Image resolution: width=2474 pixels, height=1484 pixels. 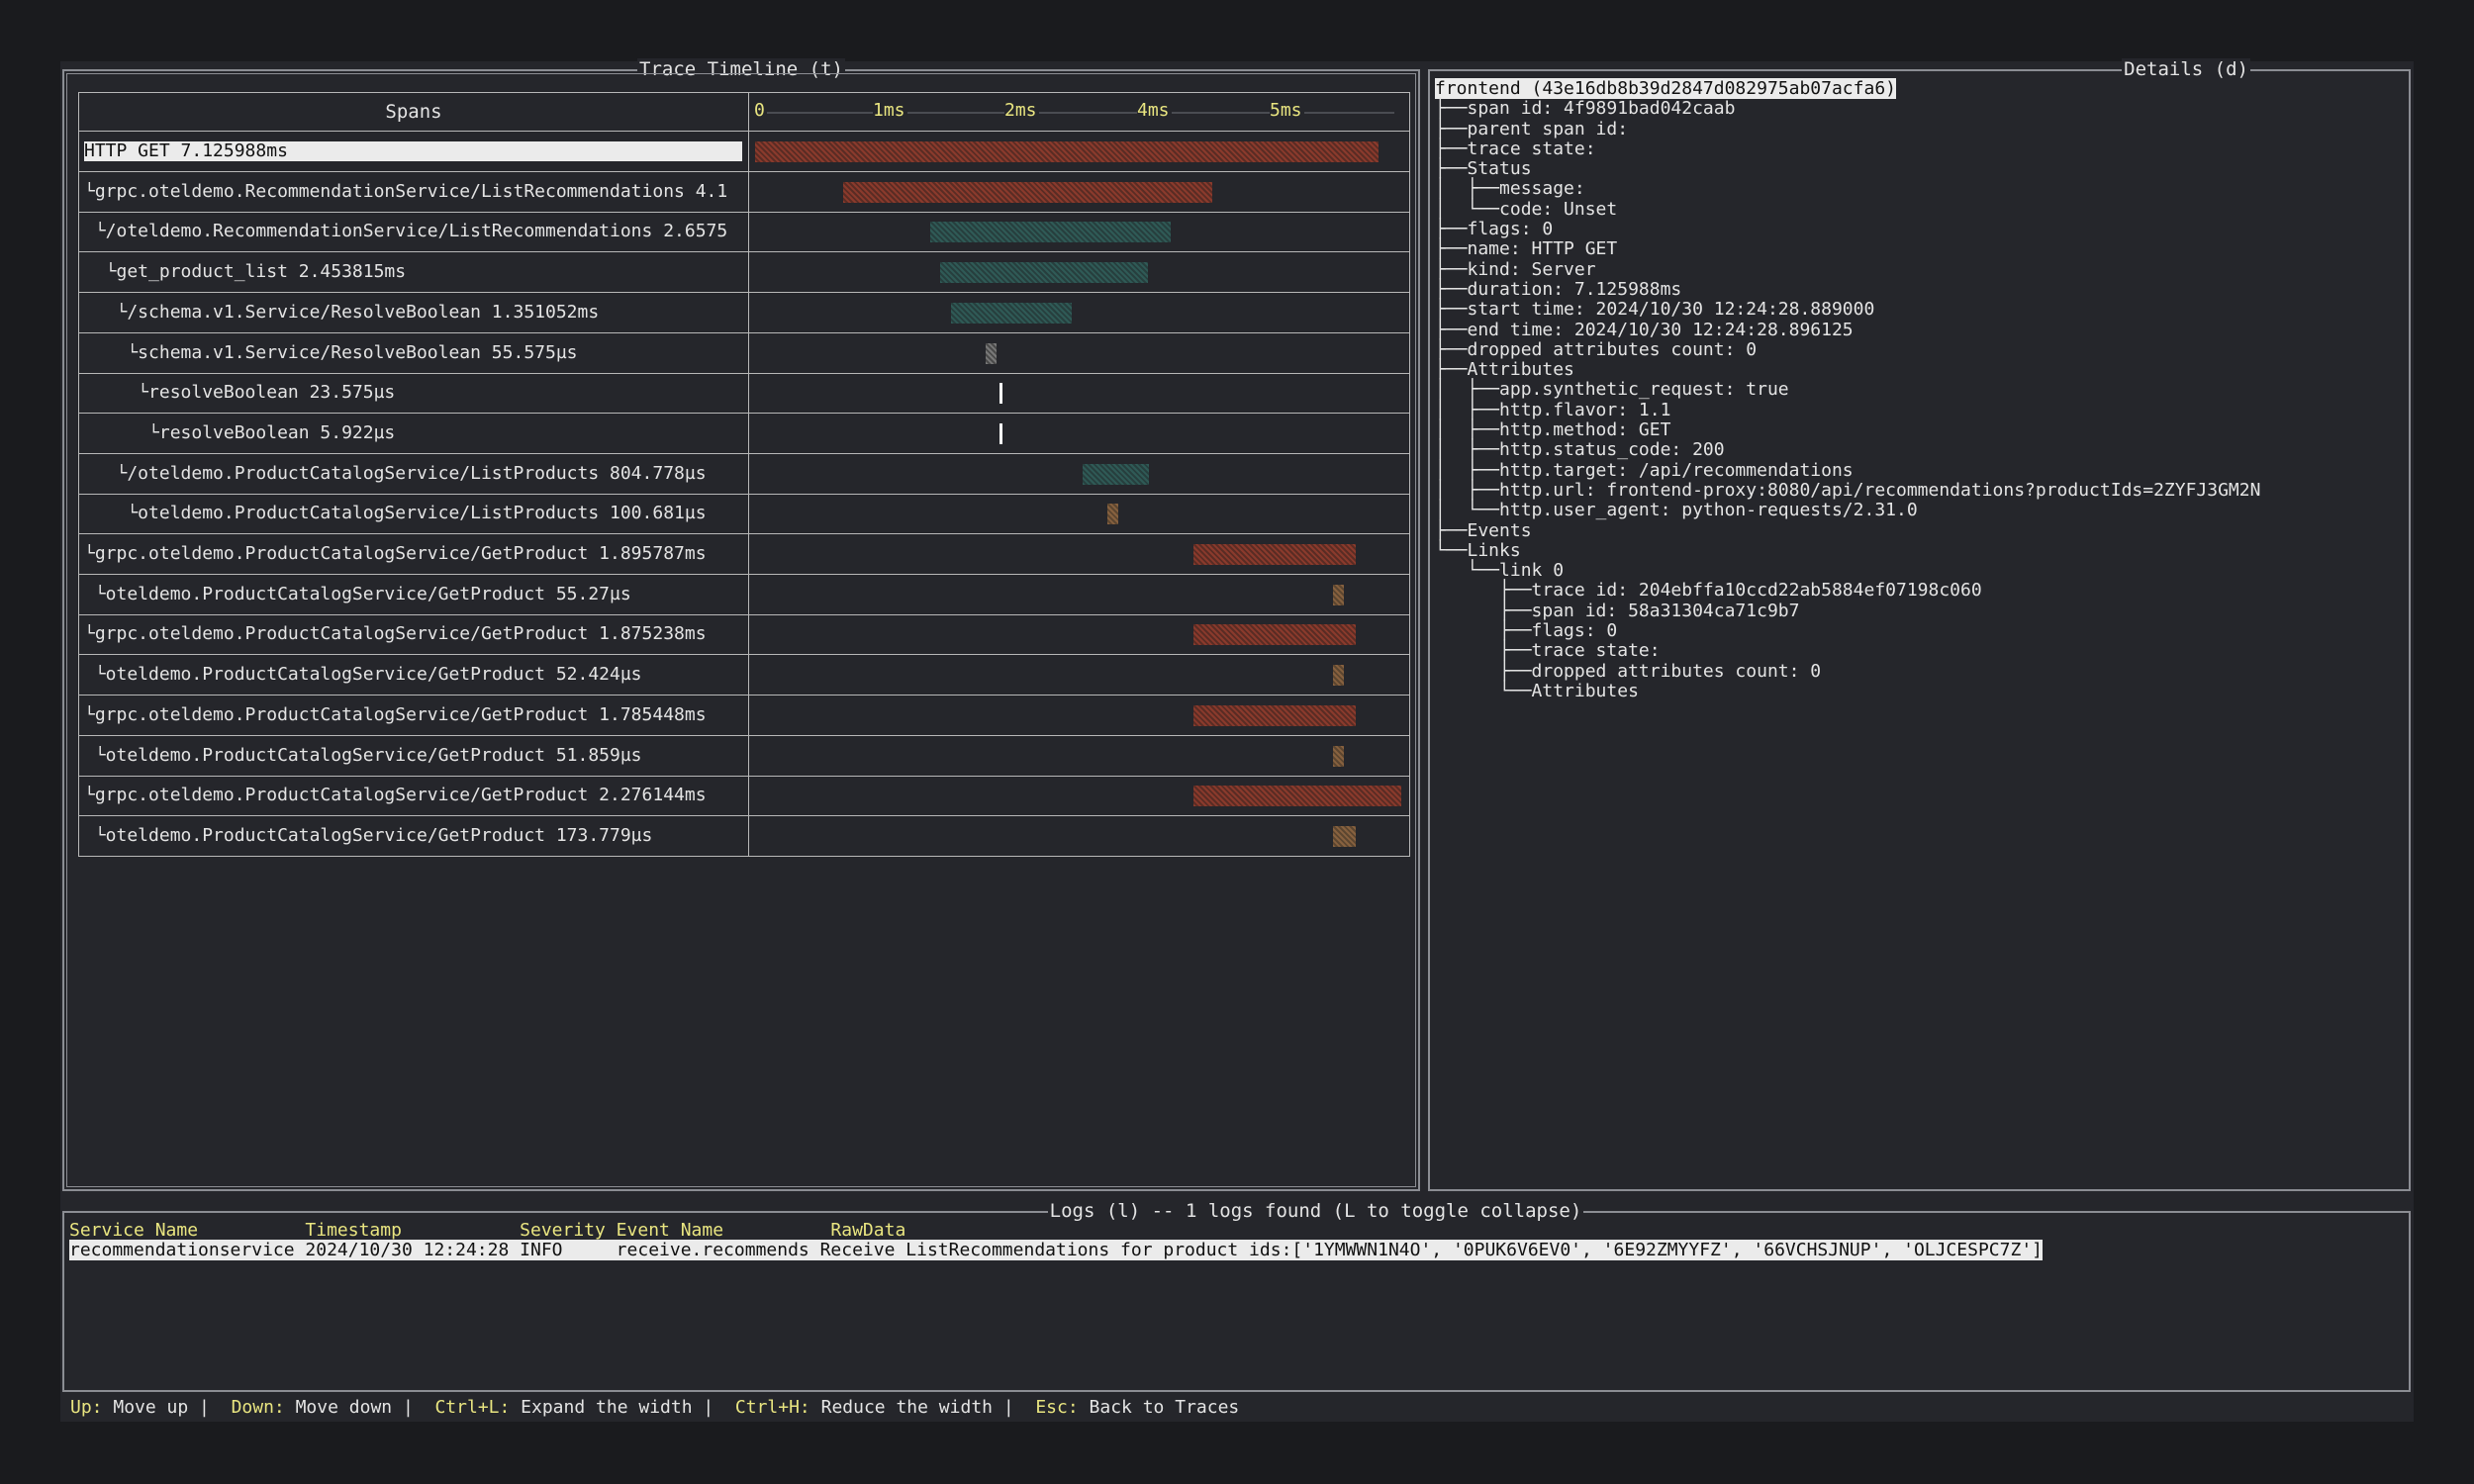 I want to click on details-tree-node: ├──span id: 4f9891bad042caab, so click(x=1848, y=109).